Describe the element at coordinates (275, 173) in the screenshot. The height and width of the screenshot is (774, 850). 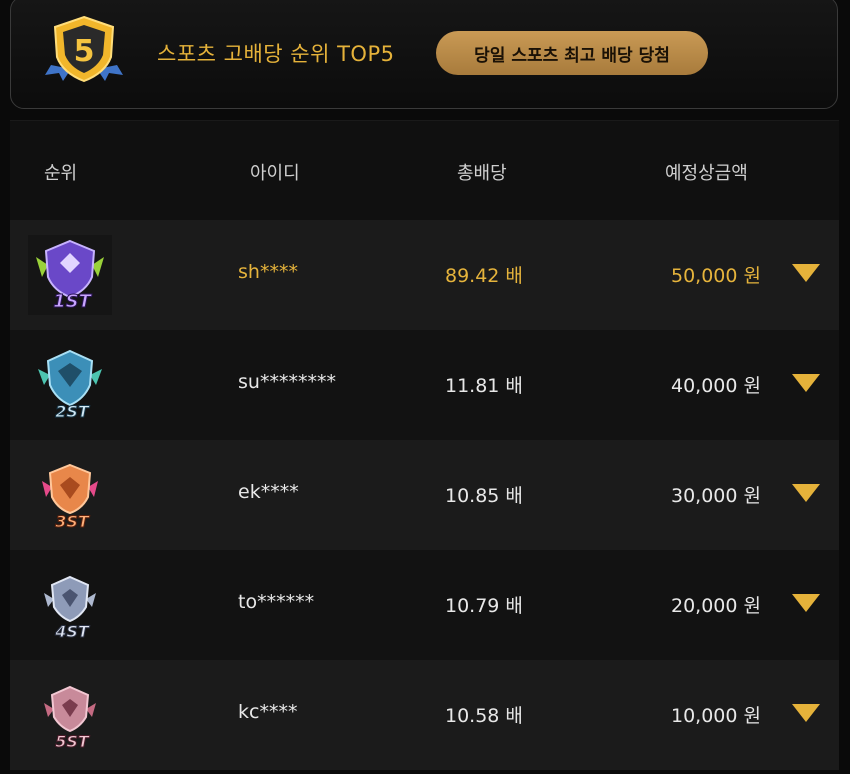
I see `column-id: 아이디` at that location.